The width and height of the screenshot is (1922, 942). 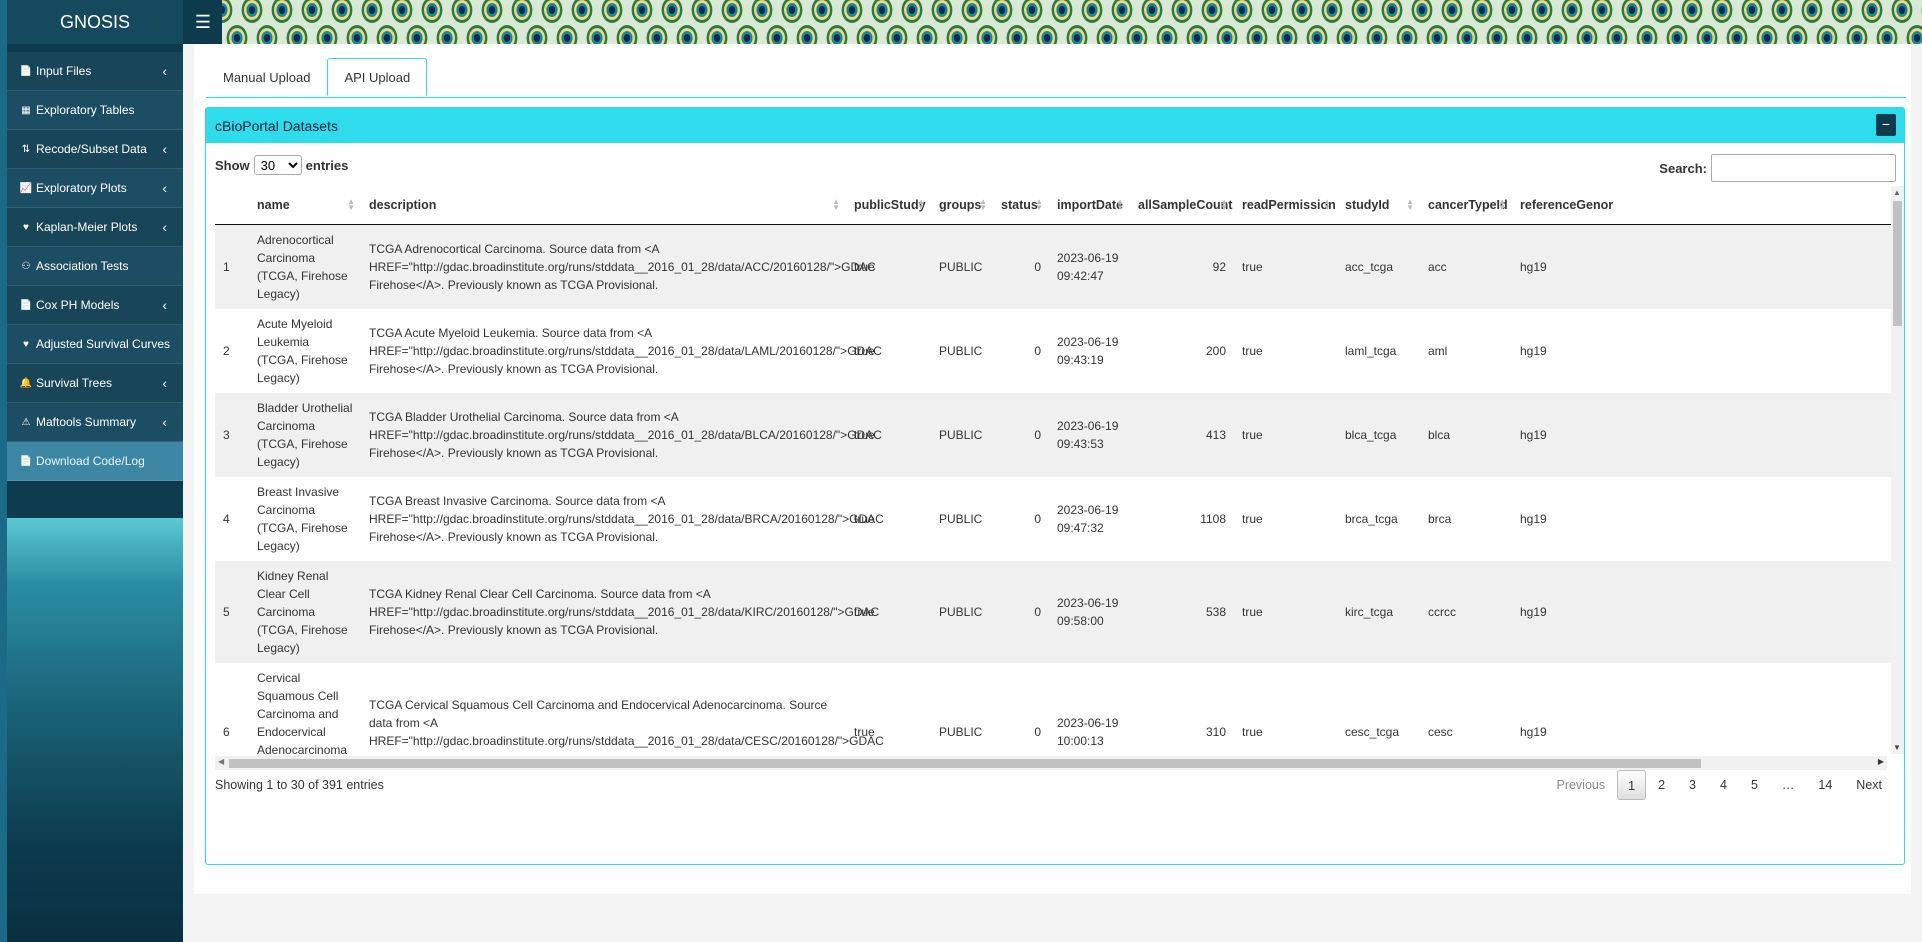 I want to click on entries-label: entries, so click(x=327, y=165).